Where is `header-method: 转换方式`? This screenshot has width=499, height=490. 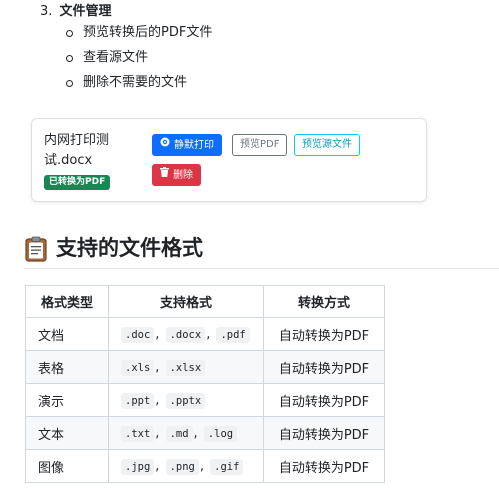 header-method: 转换方式 is located at coordinates (324, 301).